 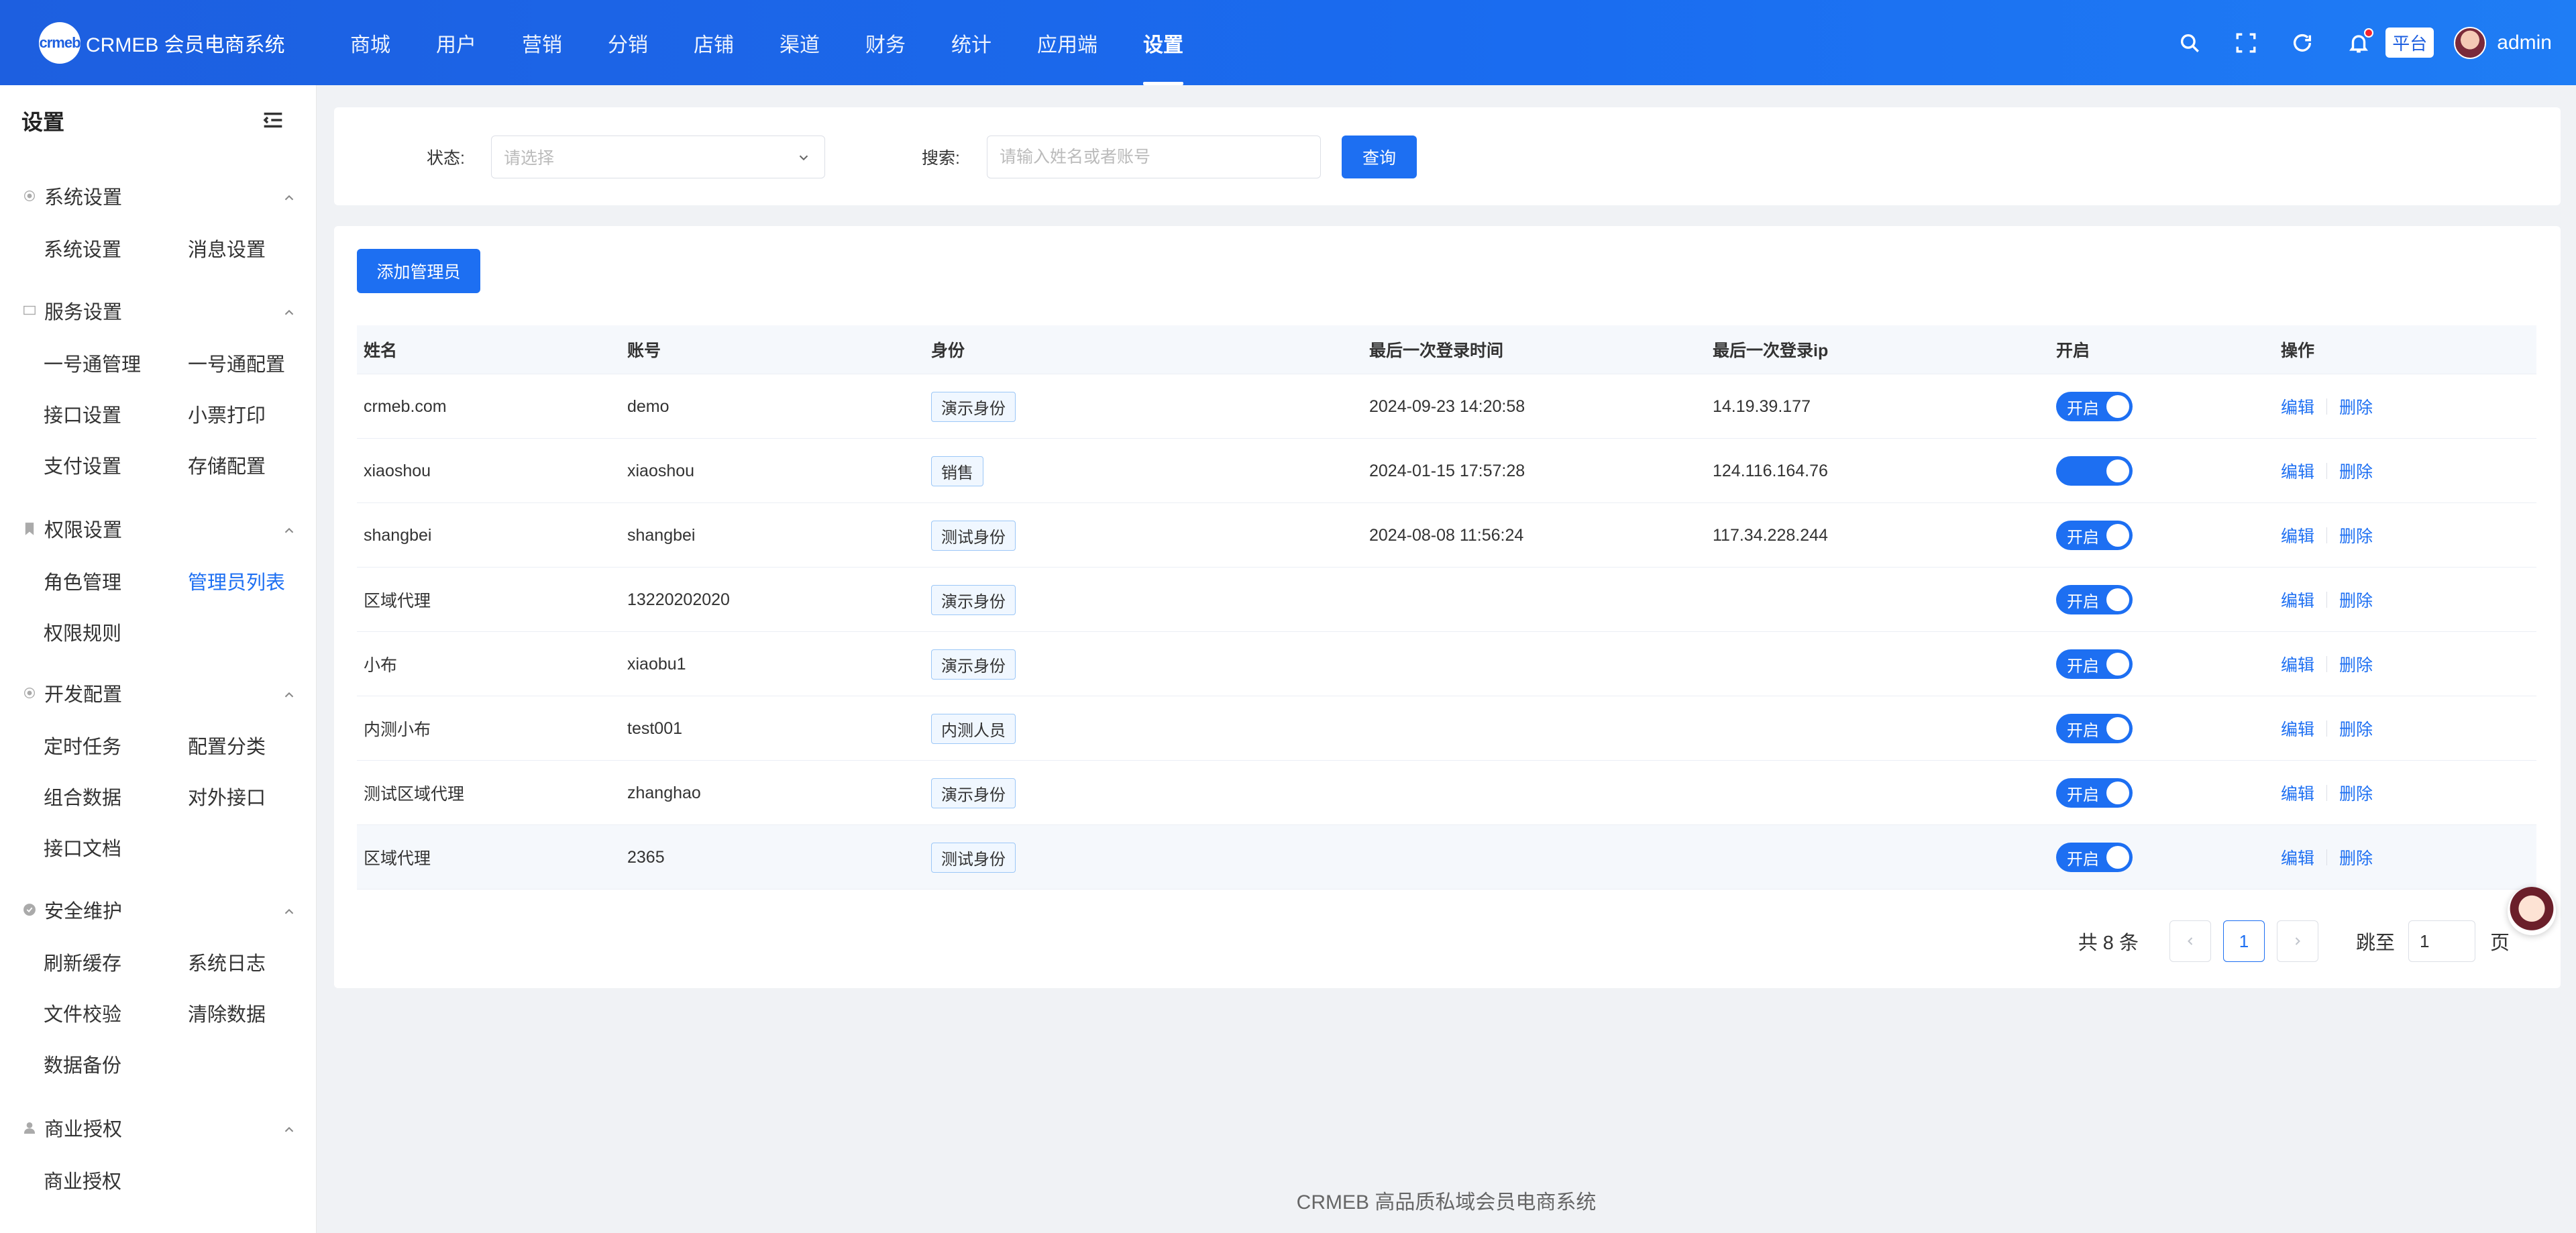 What do you see at coordinates (628, 43) in the screenshot?
I see `topnav-item: 分销` at bounding box center [628, 43].